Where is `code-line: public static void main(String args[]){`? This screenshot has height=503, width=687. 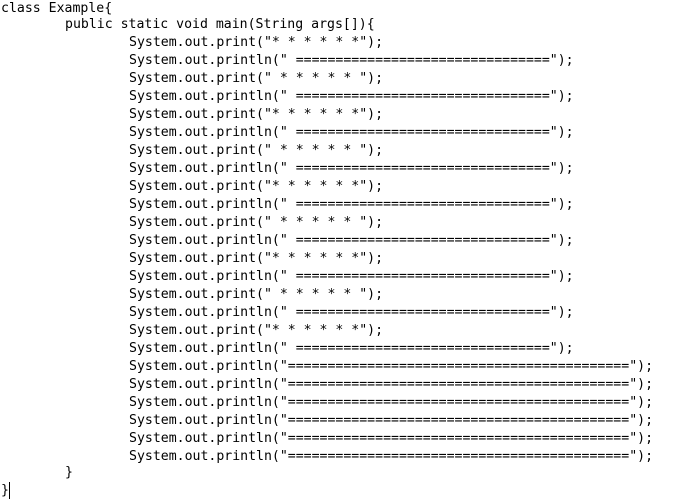
code-line: public static void main(String args[]){ is located at coordinates (220, 24).